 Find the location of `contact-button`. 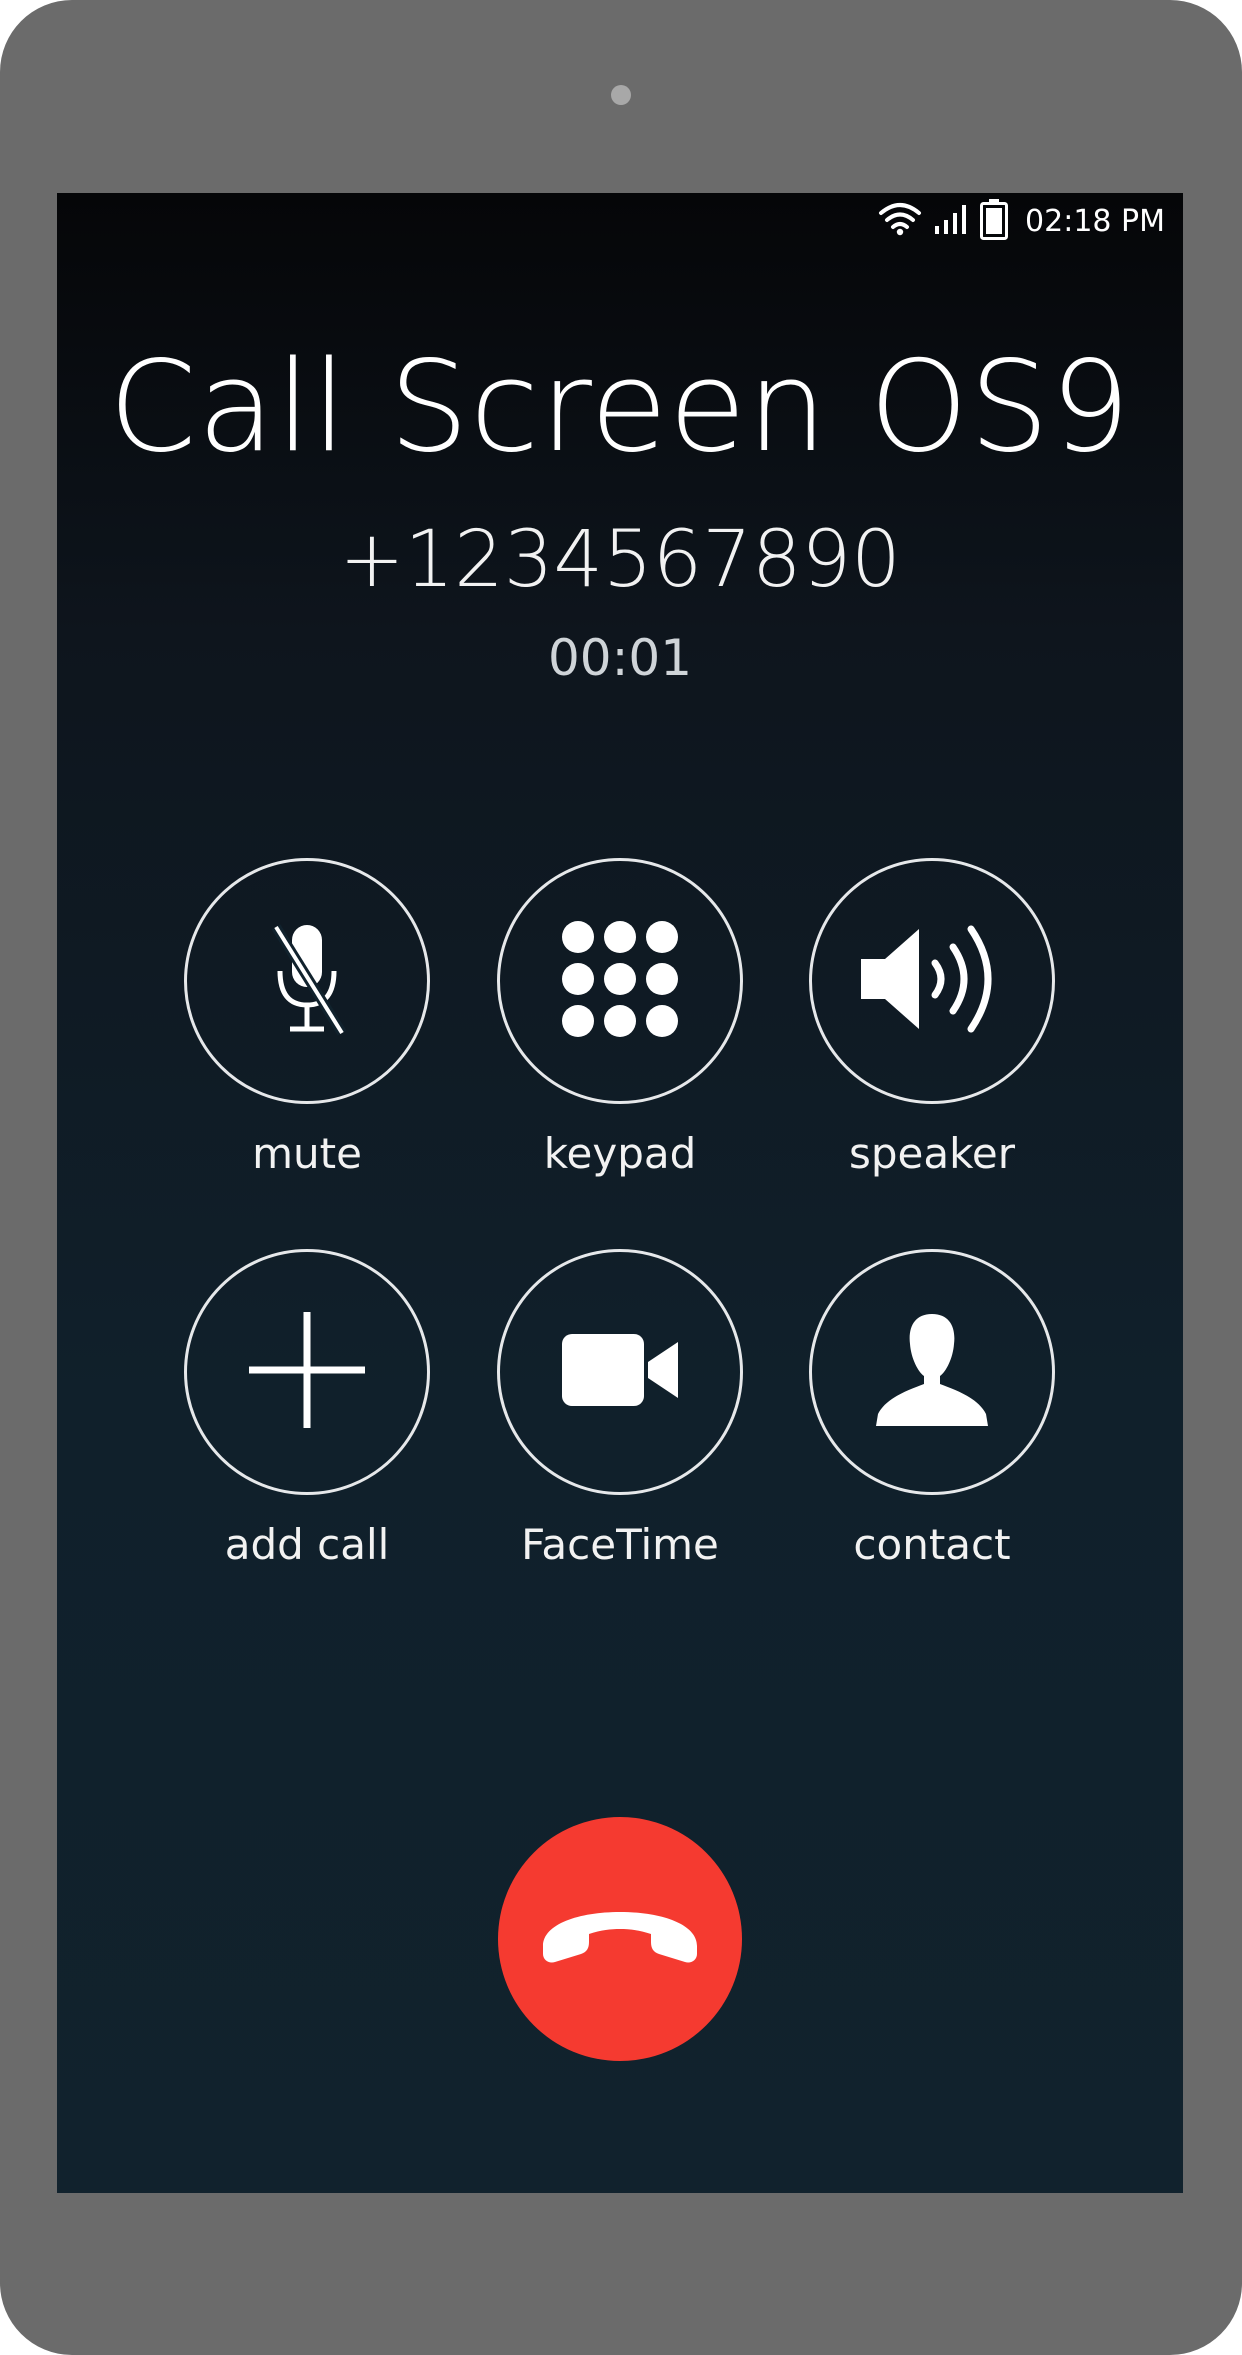

contact-button is located at coordinates (932, 1372).